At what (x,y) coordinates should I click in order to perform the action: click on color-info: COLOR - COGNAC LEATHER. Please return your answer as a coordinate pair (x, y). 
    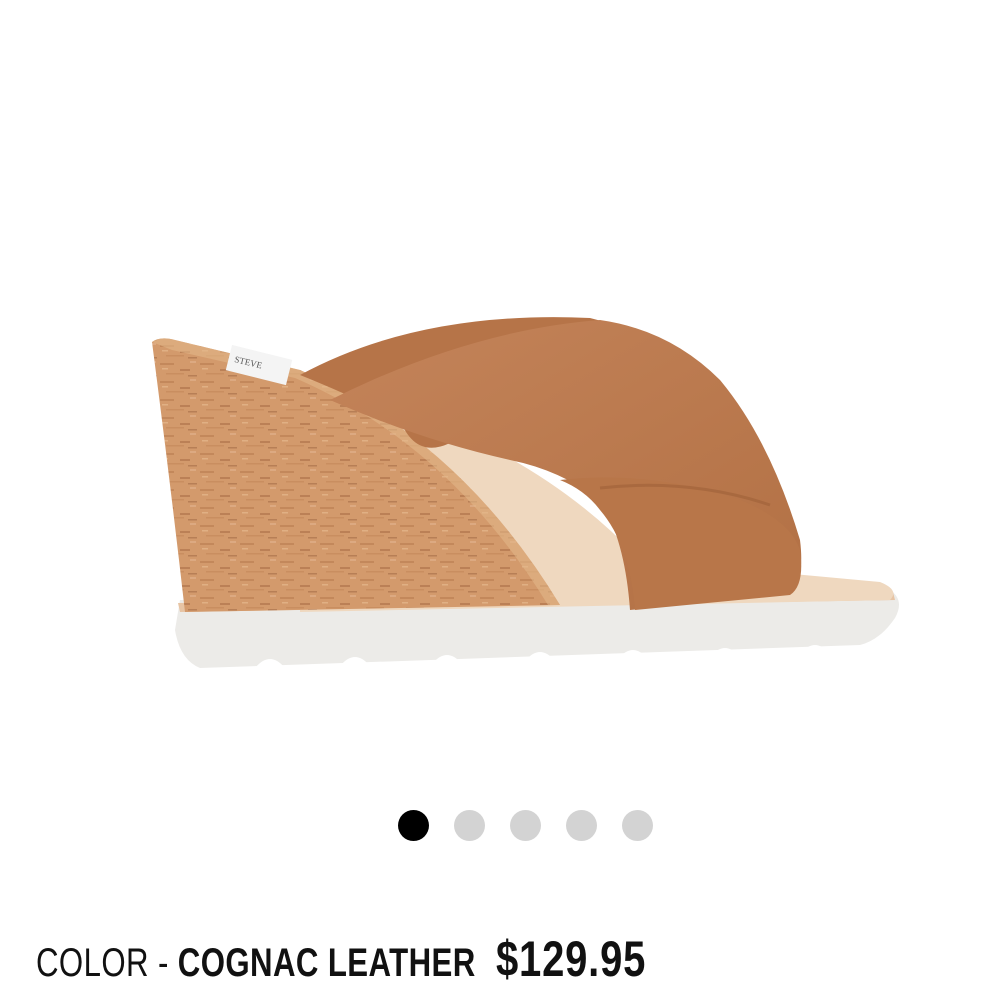
    Looking at the image, I should click on (266, 963).